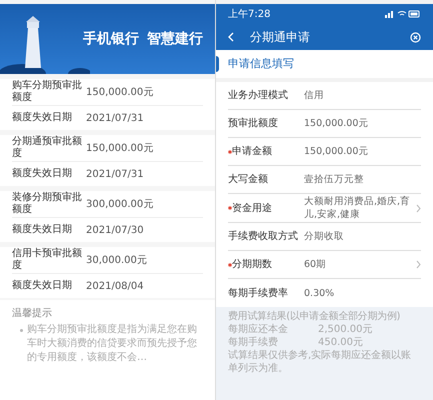  What do you see at coordinates (261, 64) in the screenshot?
I see `section-title: 申请信息填写` at bounding box center [261, 64].